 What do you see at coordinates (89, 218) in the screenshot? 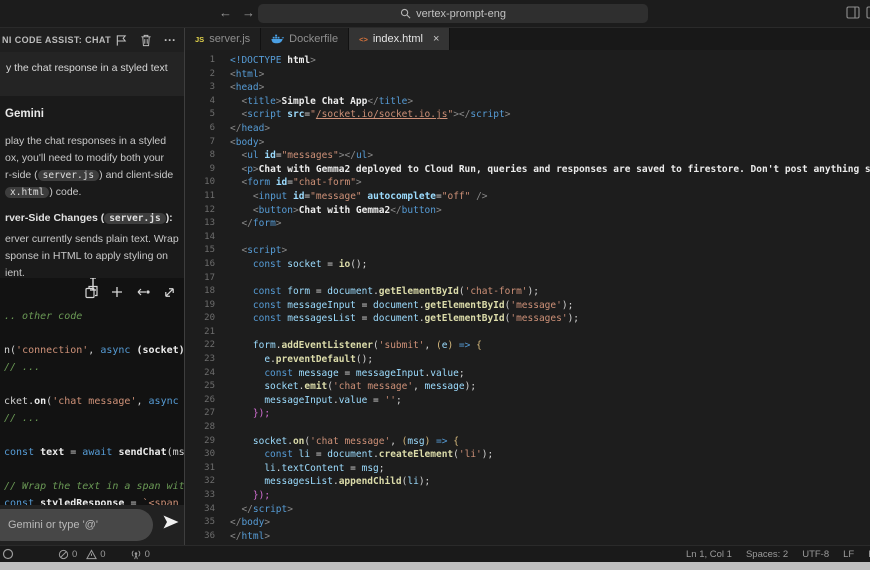
I see `code-line: rver-Side Changes (server.js):` at bounding box center [89, 218].